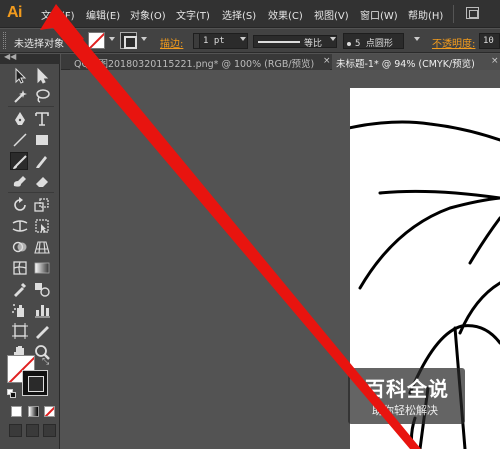 This screenshot has width=500, height=449. Describe the element at coordinates (279, 42) in the screenshot. I see `profile-line-icon` at that location.